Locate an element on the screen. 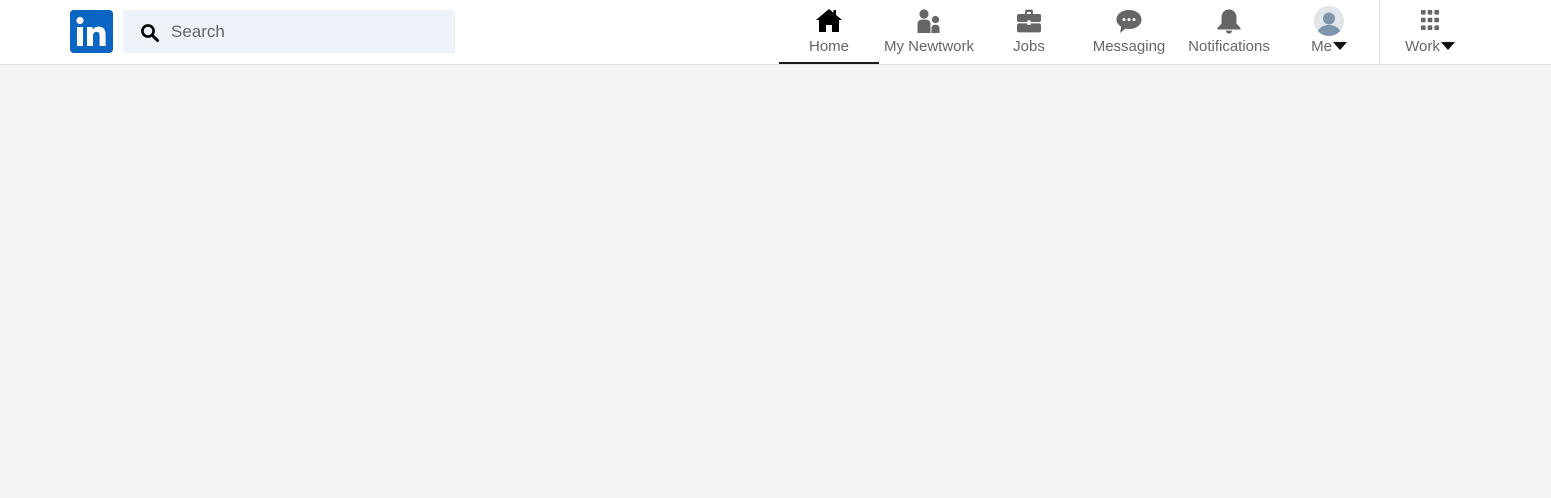 This screenshot has width=1551, height=498. messaging-icon is located at coordinates (1129, 21).